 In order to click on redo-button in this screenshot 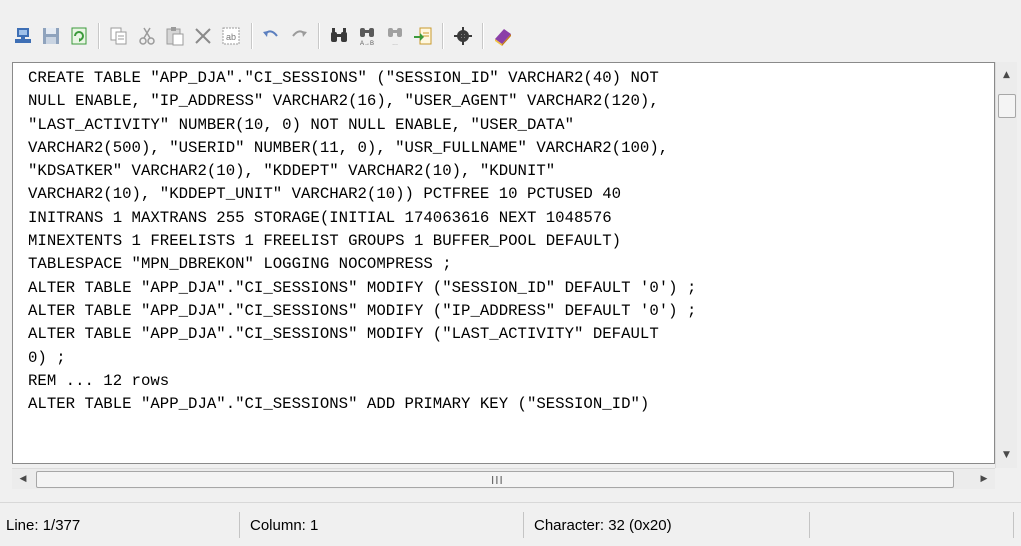, I will do `click(299, 36)`.